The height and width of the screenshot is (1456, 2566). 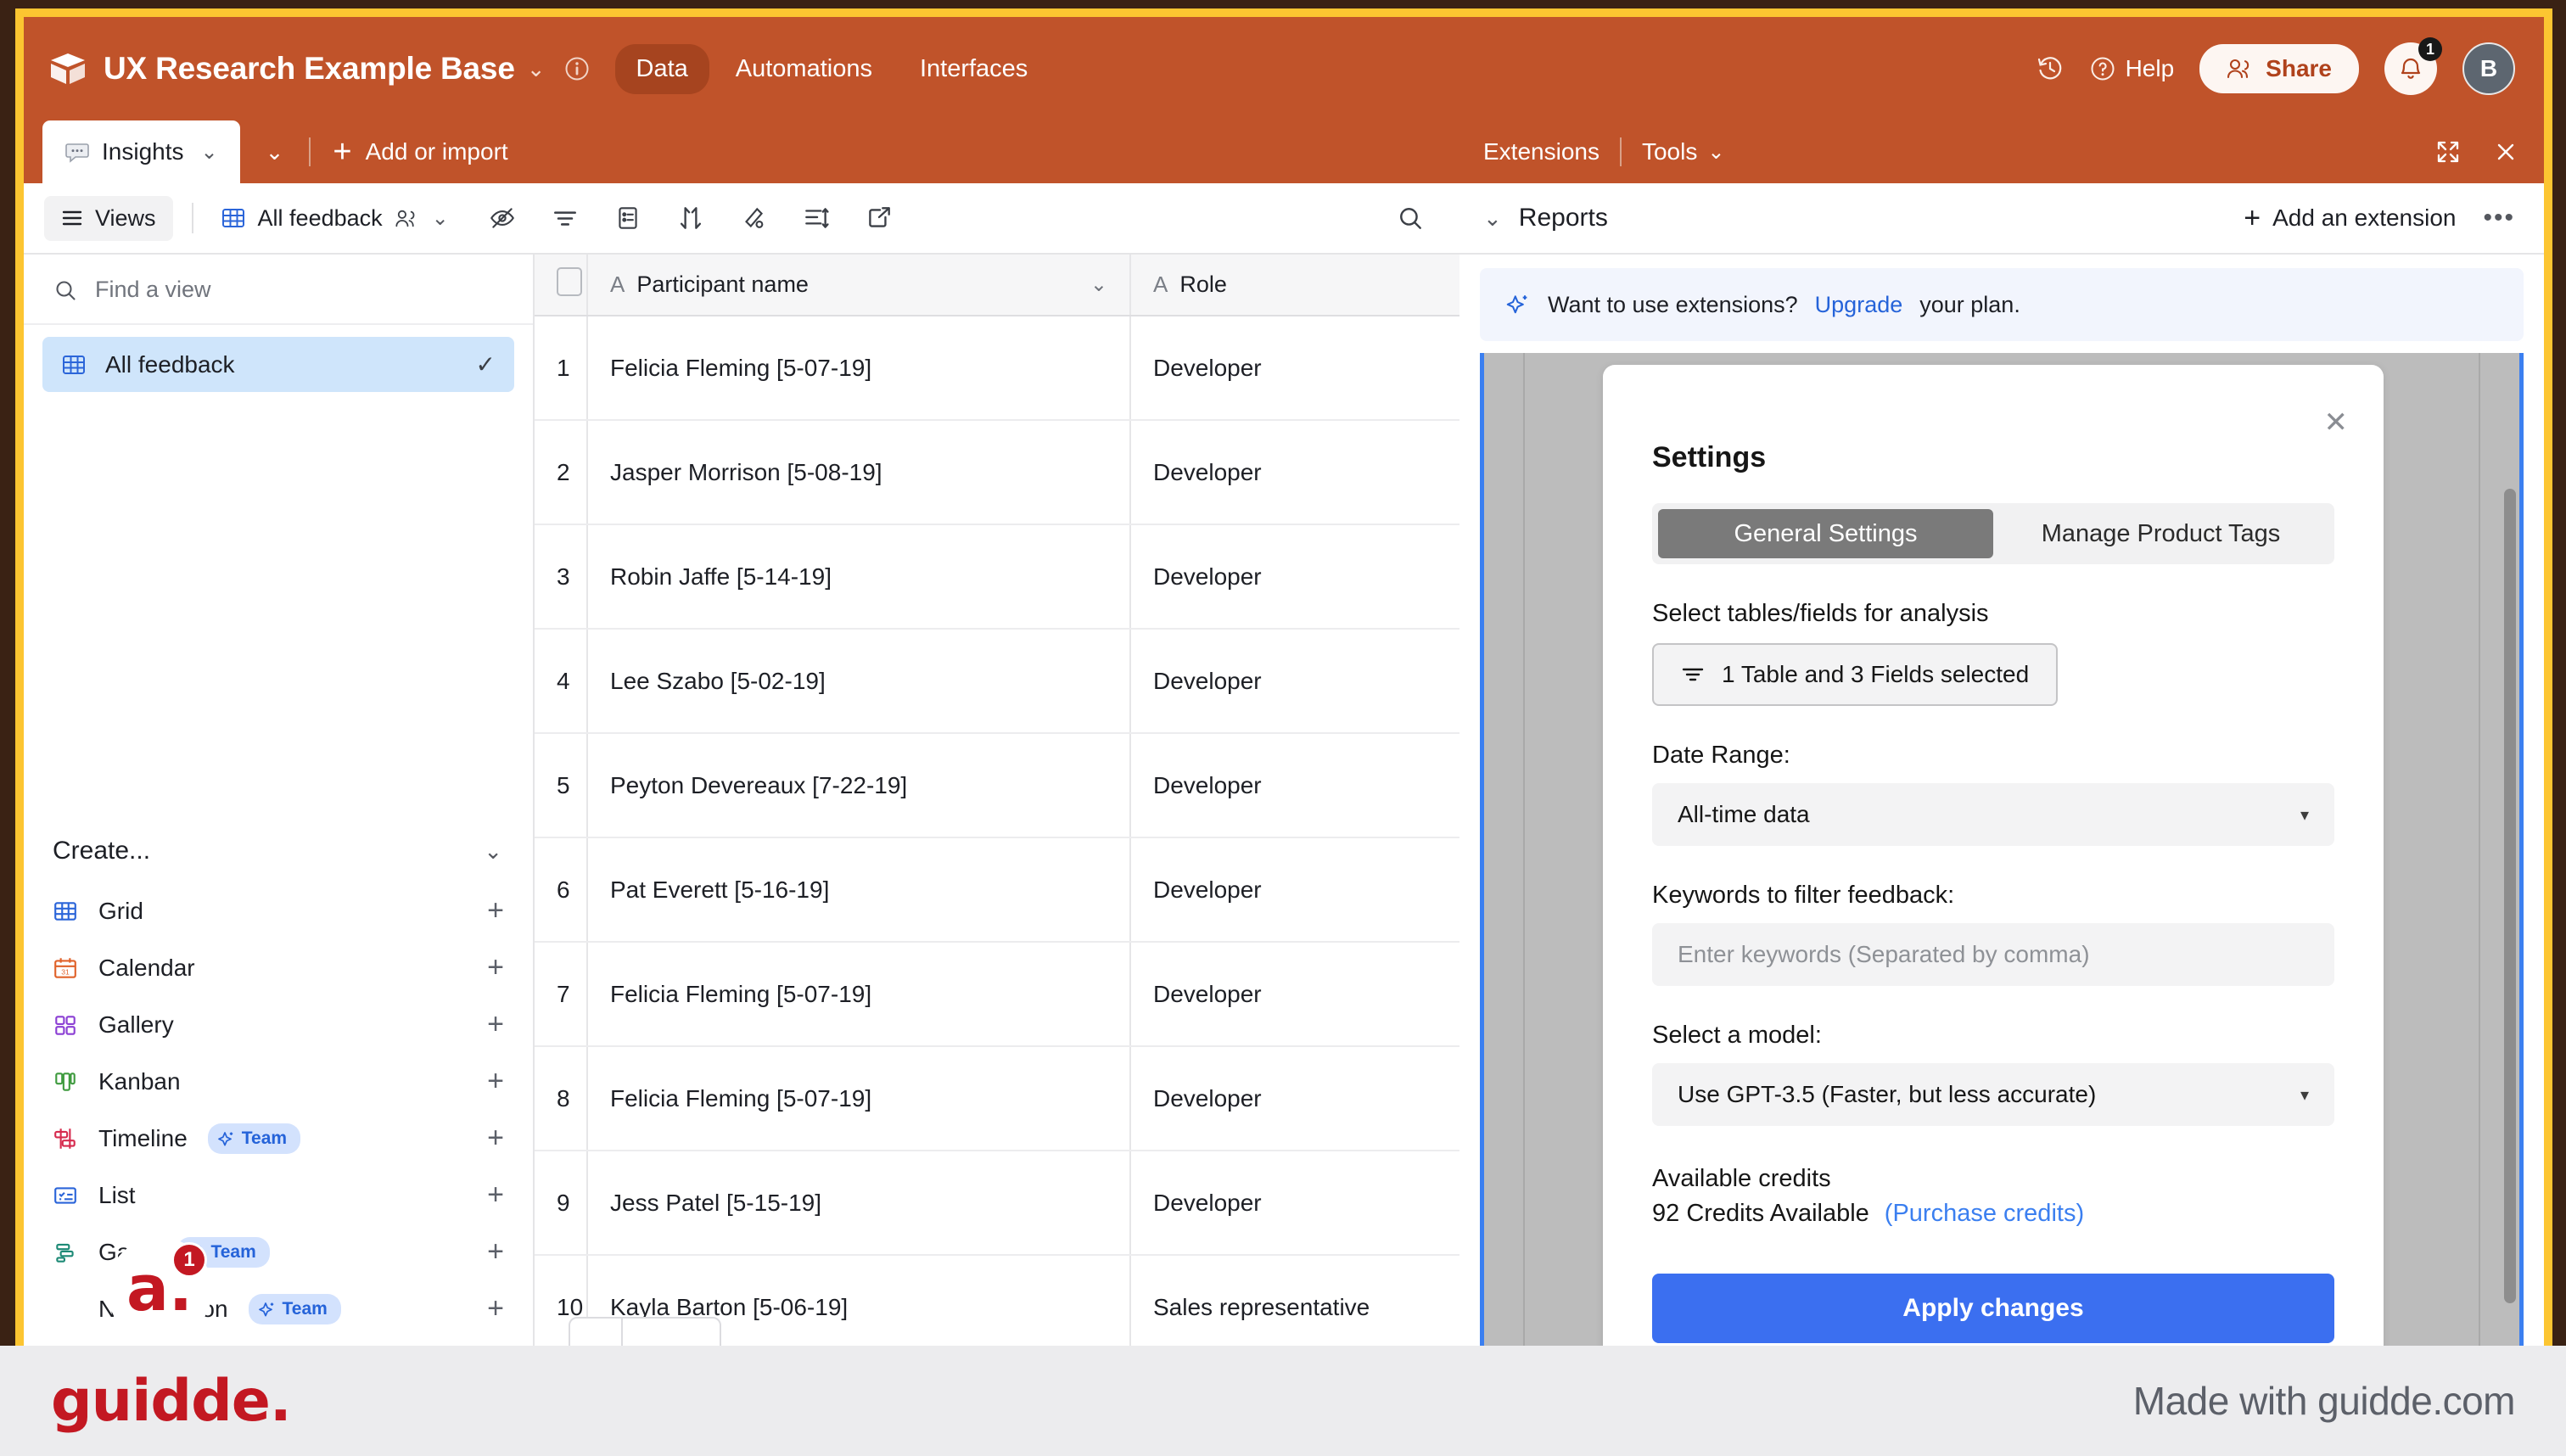 I want to click on apply-changes-button: Apply changes, so click(x=1993, y=1308).